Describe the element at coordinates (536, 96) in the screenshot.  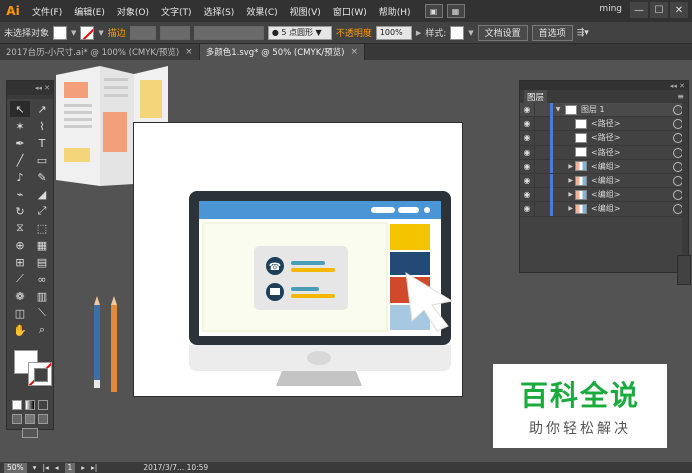
I see `layers-tab: 图层` at that location.